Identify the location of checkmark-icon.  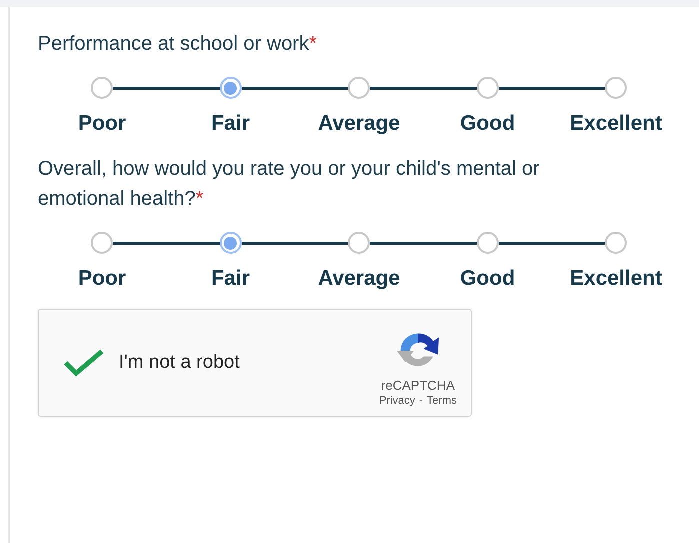
(84, 363).